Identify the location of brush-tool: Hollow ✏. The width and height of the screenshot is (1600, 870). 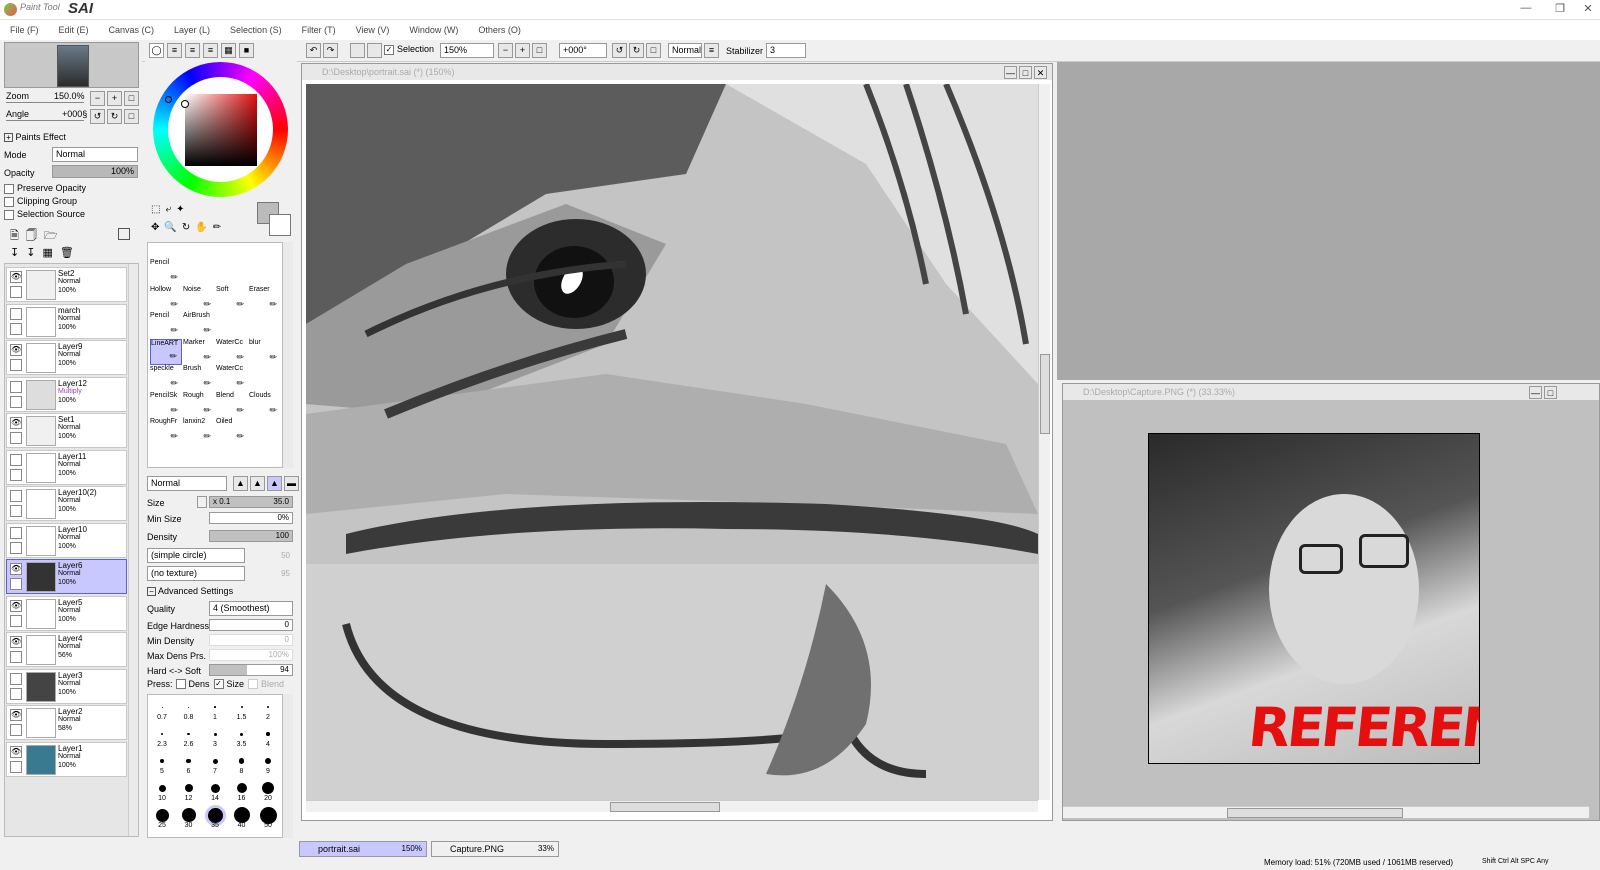
(166, 299).